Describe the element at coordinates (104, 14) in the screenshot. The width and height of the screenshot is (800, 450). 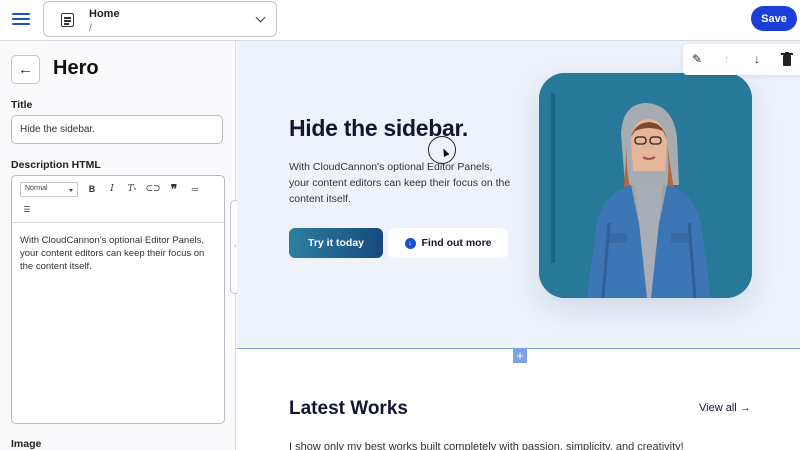
I see `page-select-title: Home` at that location.